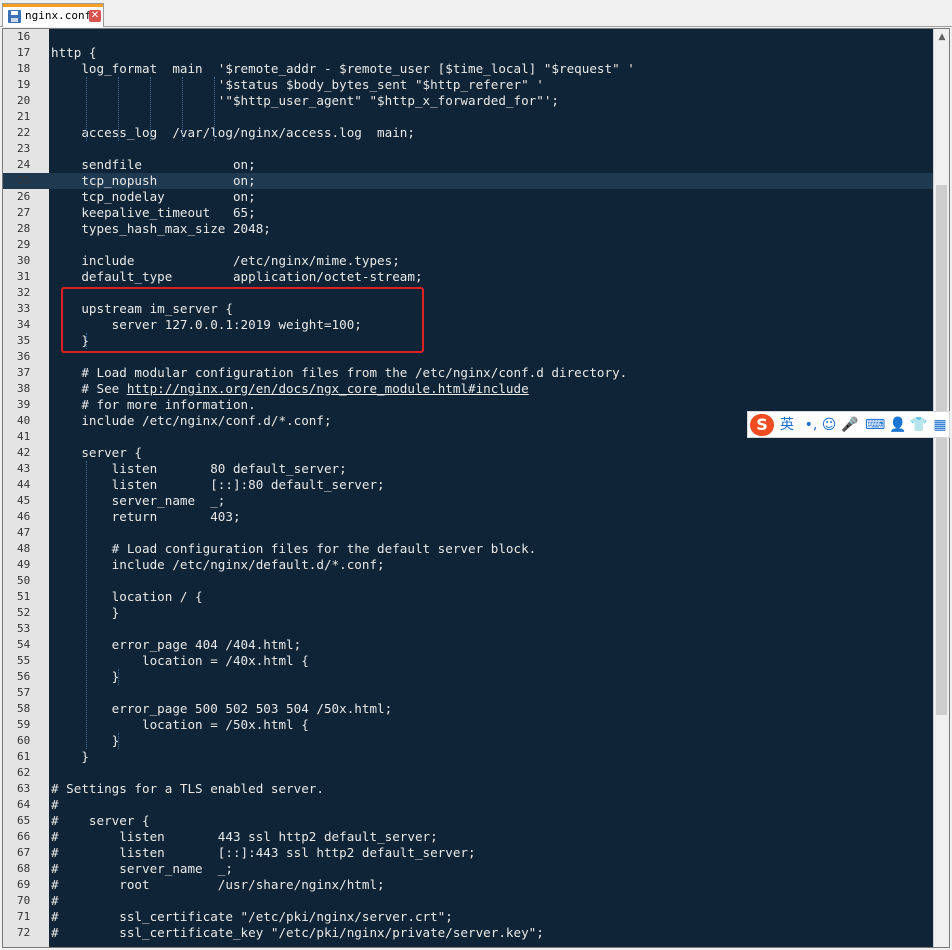  What do you see at coordinates (941, 450) in the screenshot?
I see `scroll-thumb` at bounding box center [941, 450].